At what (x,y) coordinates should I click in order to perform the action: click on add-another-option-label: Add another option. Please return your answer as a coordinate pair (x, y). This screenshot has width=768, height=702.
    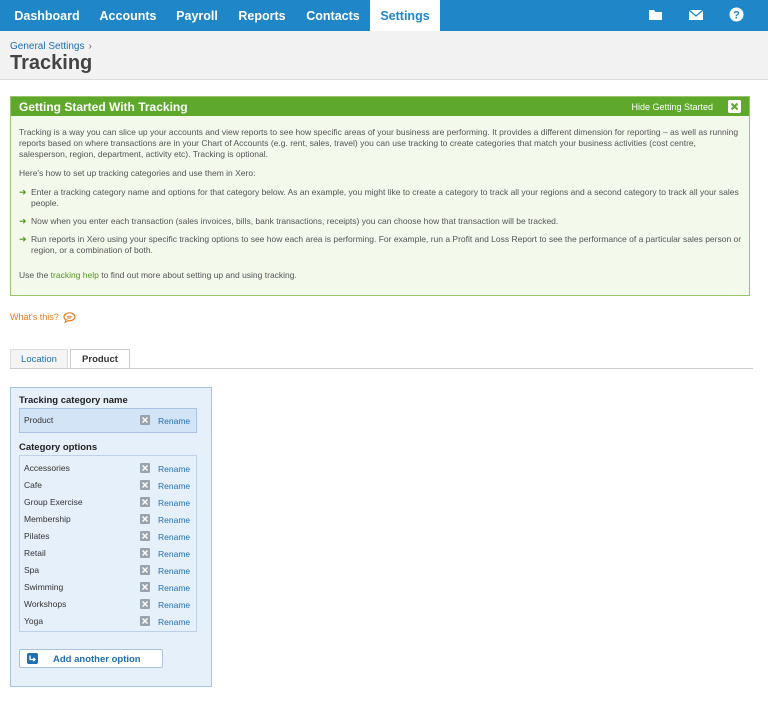
    Looking at the image, I should click on (97, 659).